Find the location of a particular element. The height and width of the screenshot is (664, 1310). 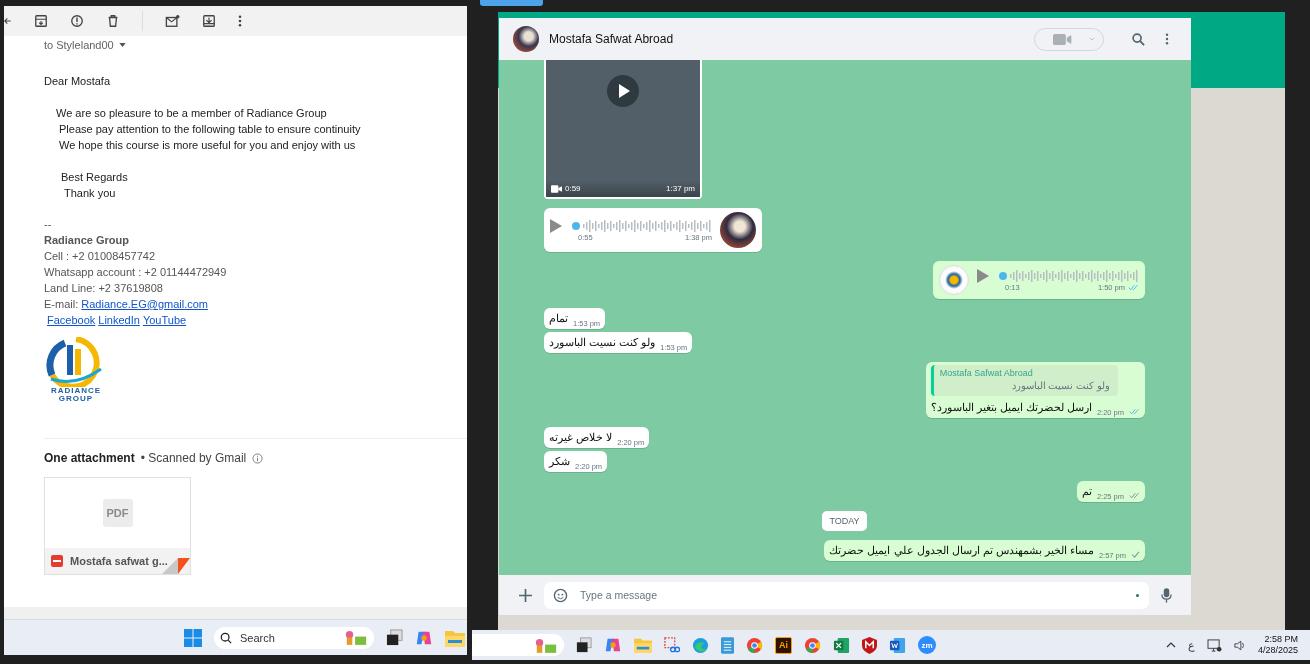

message-text: شكر is located at coordinates (559, 461).